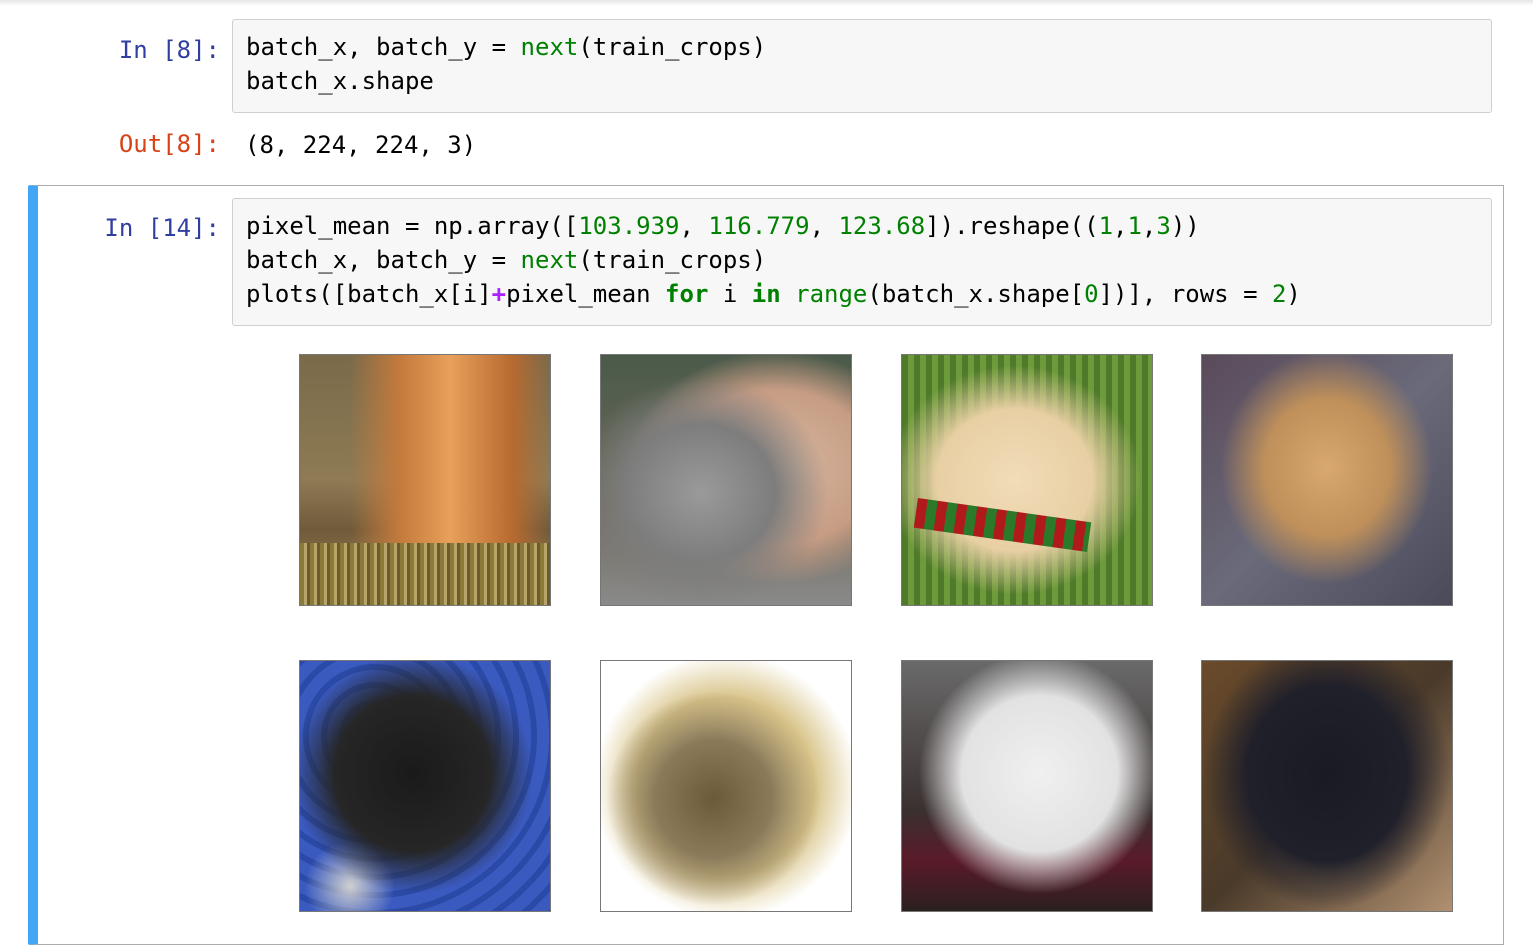 The width and height of the screenshot is (1533, 945). I want to click on code-token: ), so click(1293, 294).